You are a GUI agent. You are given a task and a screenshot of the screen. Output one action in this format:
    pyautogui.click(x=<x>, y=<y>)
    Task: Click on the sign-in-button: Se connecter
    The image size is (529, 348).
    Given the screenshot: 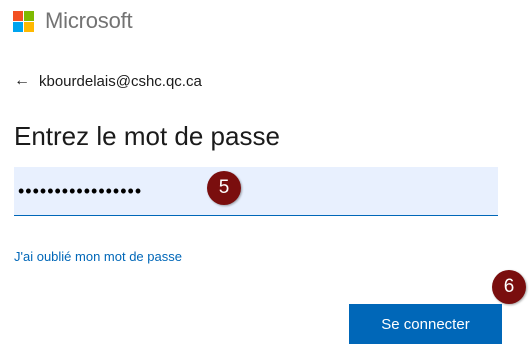 What is the action you would take?
    pyautogui.click(x=425, y=324)
    